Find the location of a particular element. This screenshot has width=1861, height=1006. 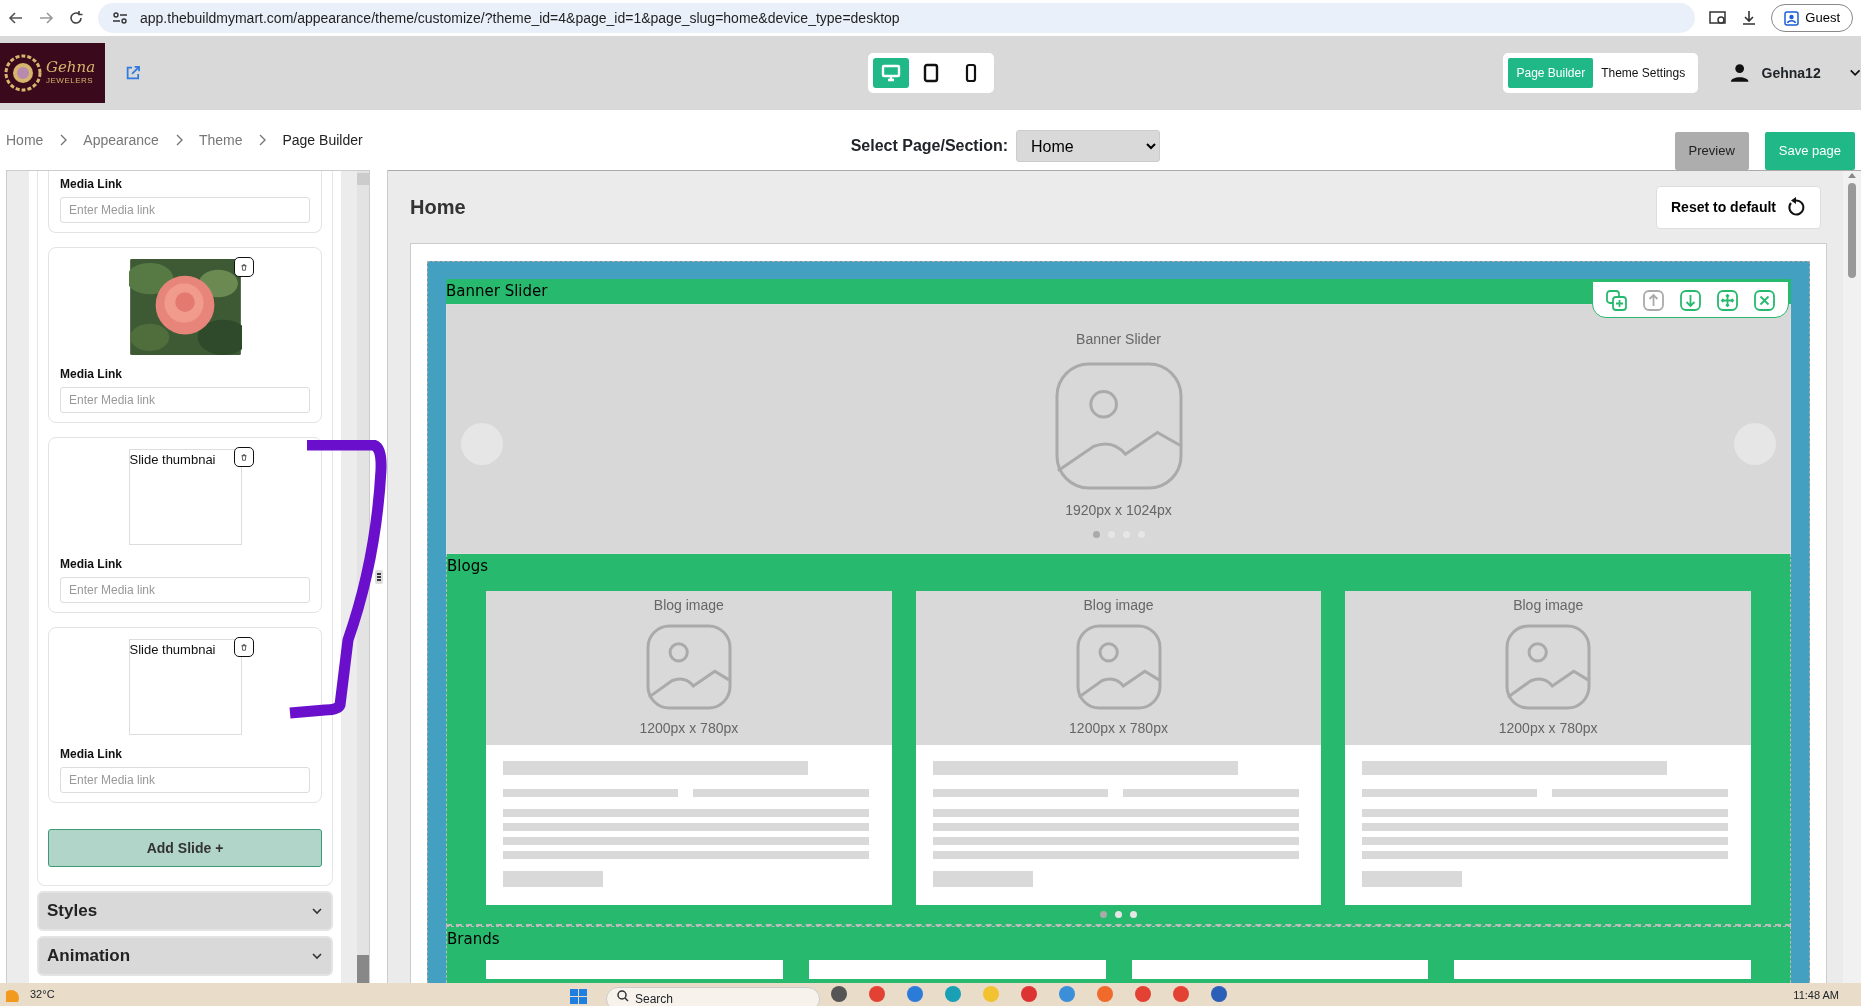

select-label: Select Page/Section: is located at coordinates (929, 146).